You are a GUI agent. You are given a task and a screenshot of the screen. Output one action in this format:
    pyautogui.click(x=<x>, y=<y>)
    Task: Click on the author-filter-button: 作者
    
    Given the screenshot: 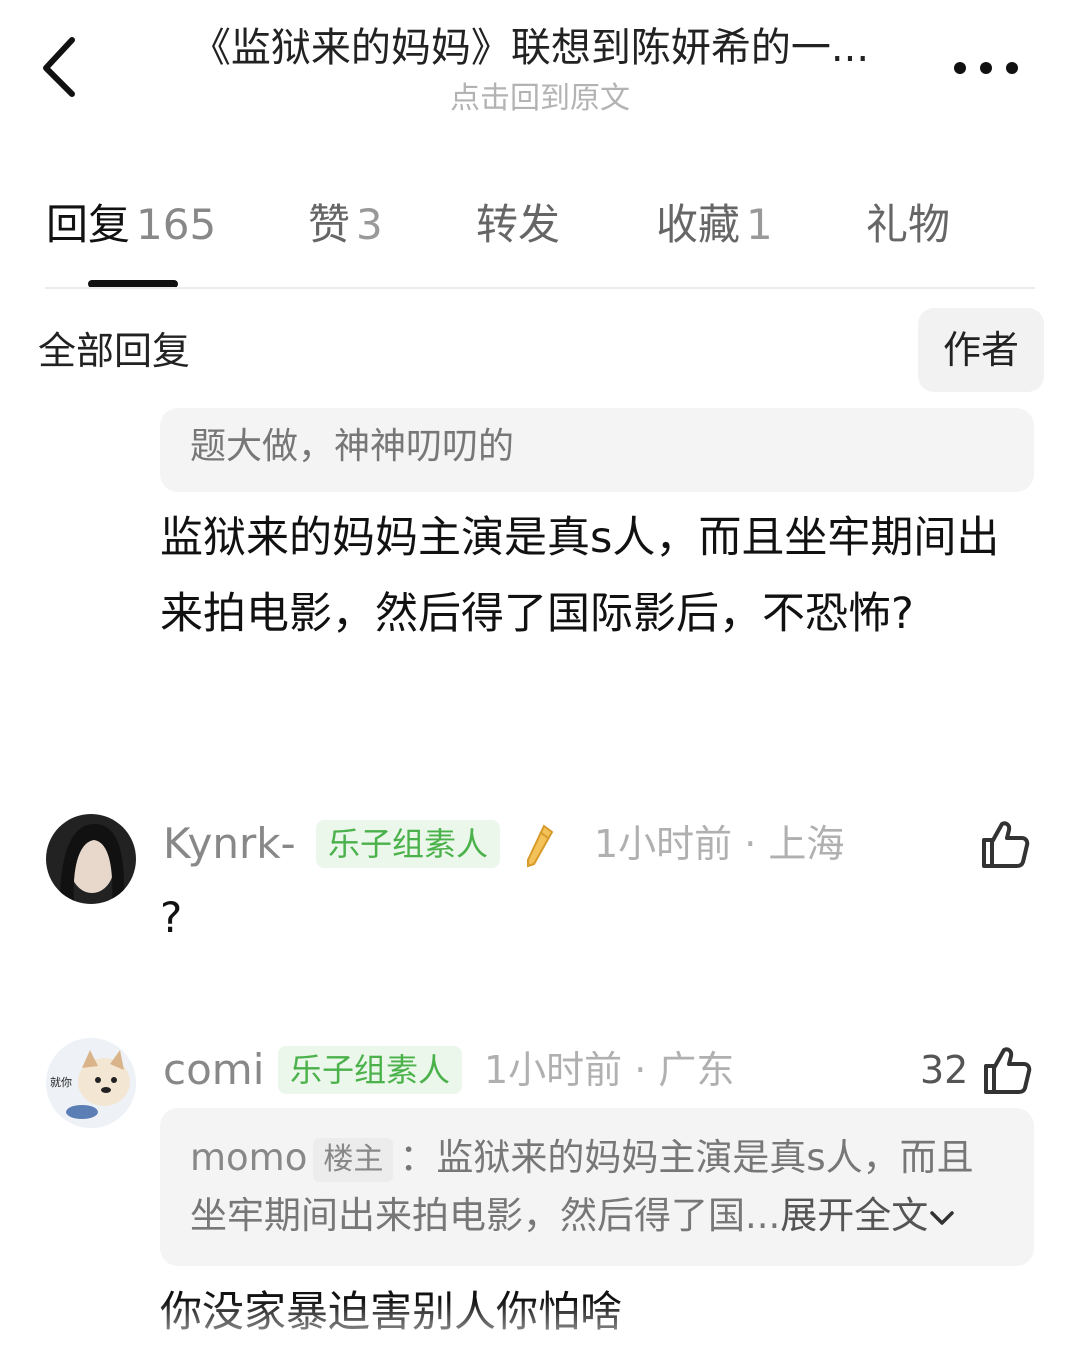 What is the action you would take?
    pyautogui.click(x=981, y=350)
    